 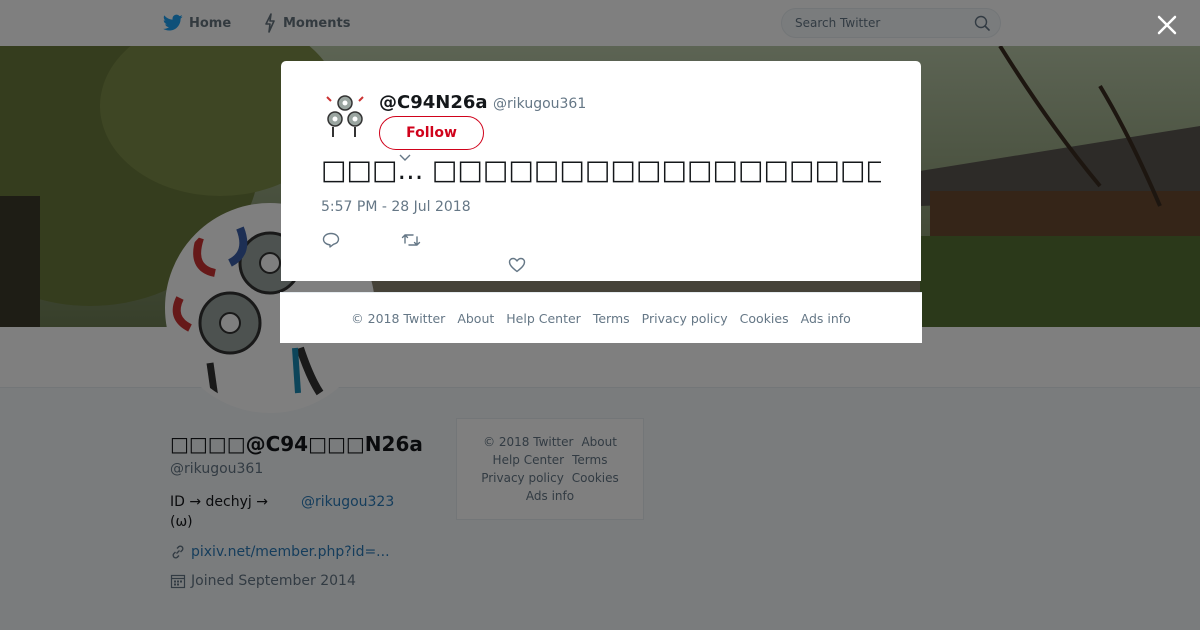 What do you see at coordinates (543, 318) in the screenshot?
I see `modal-footer-help-link: Help Center` at bounding box center [543, 318].